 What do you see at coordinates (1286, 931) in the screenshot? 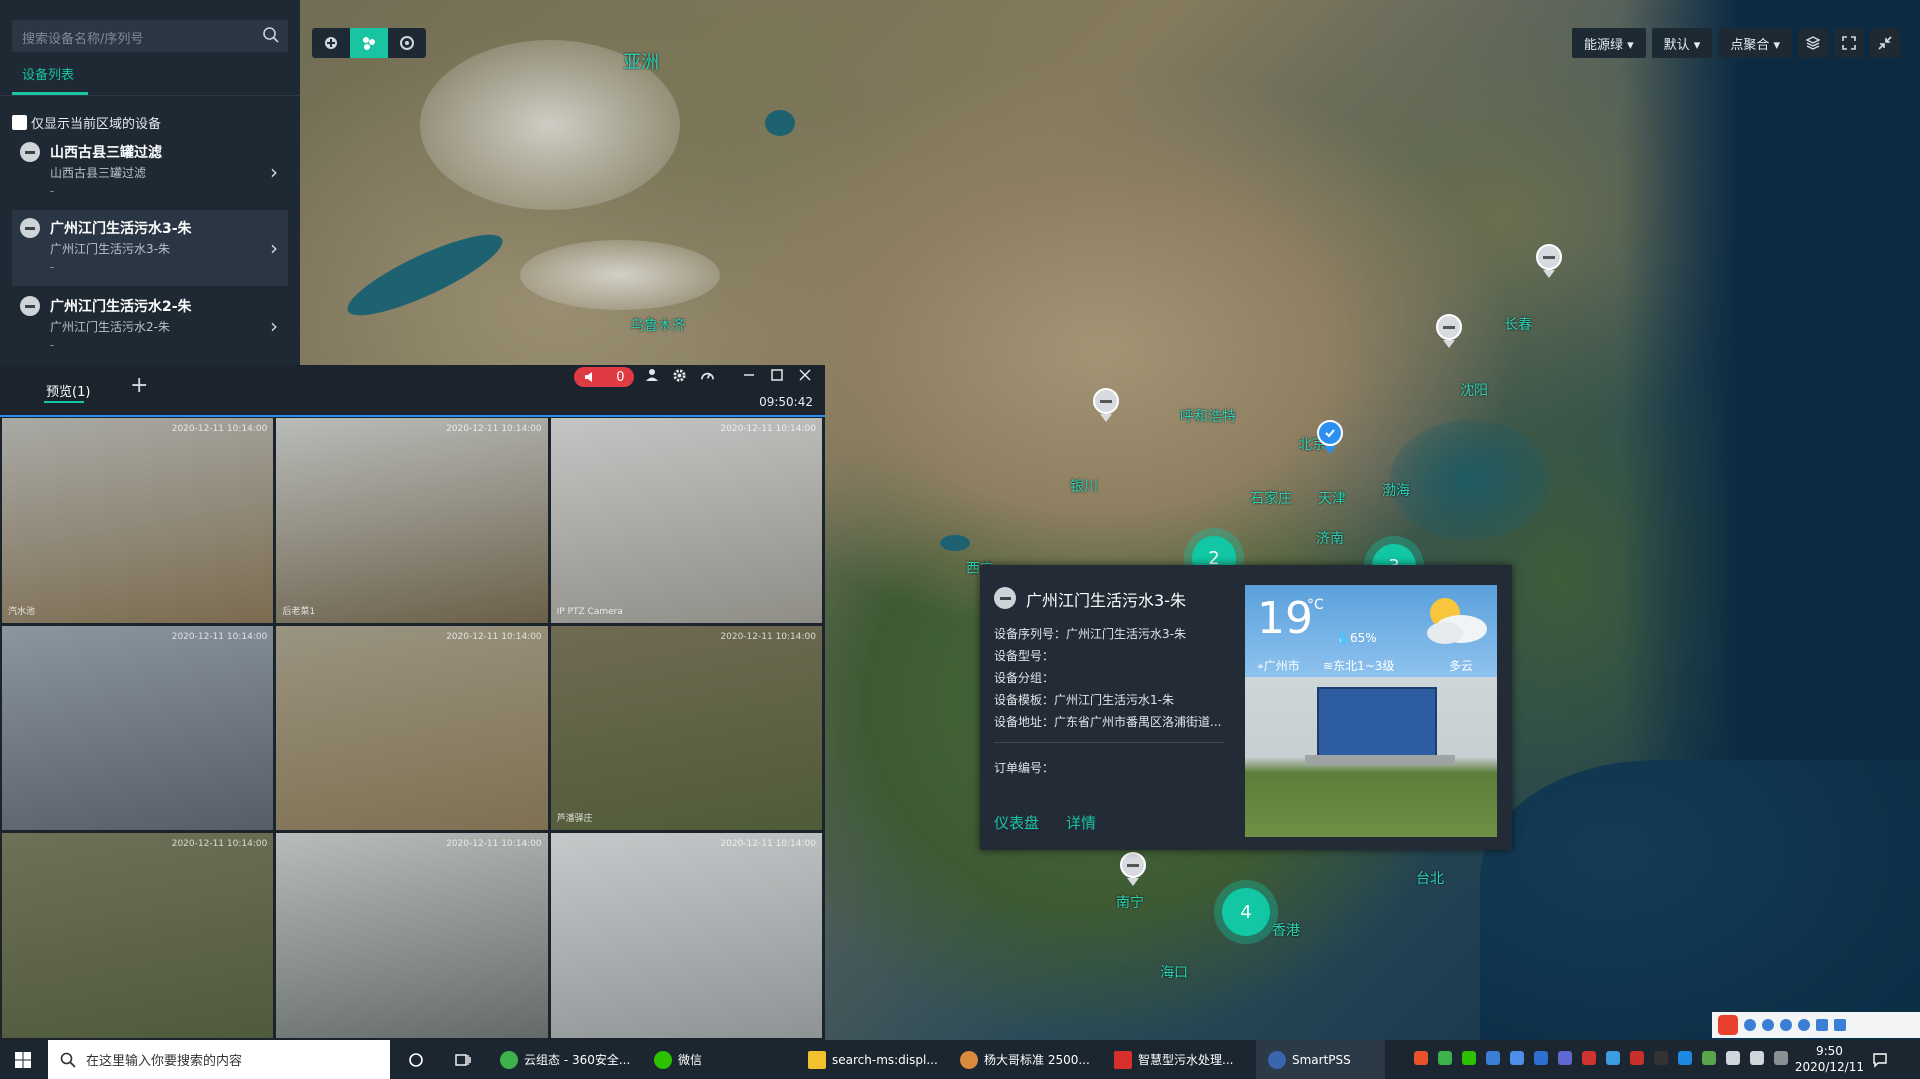
I see `map-label: 香港` at bounding box center [1286, 931].